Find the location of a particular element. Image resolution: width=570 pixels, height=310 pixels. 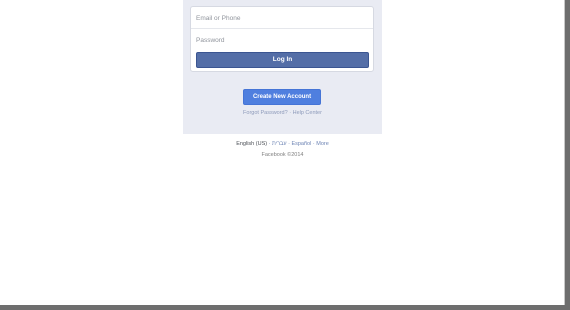

language-selector: English (US) · עברית · Español · More is located at coordinates (282, 144).